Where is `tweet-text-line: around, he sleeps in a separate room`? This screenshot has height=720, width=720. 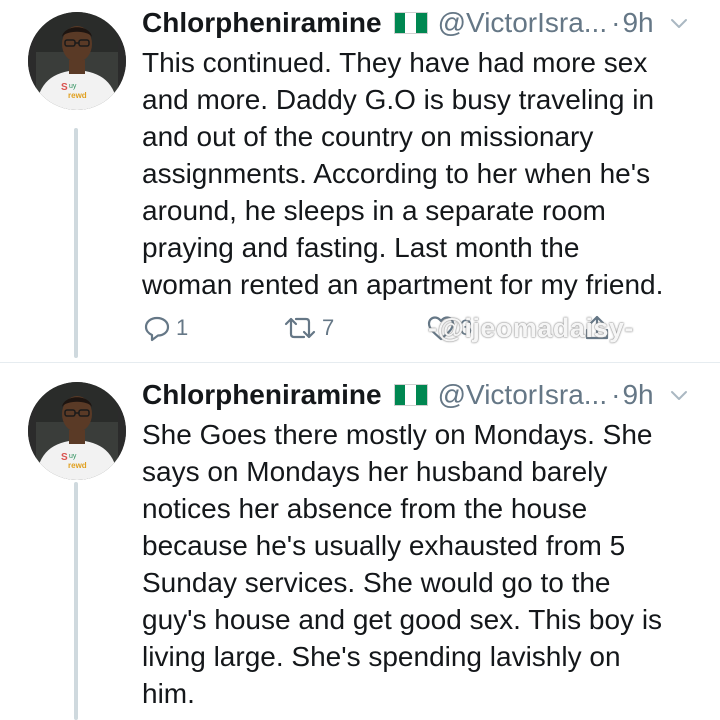 tweet-text-line: around, he sleeps in a separate room is located at coordinates (374, 210).